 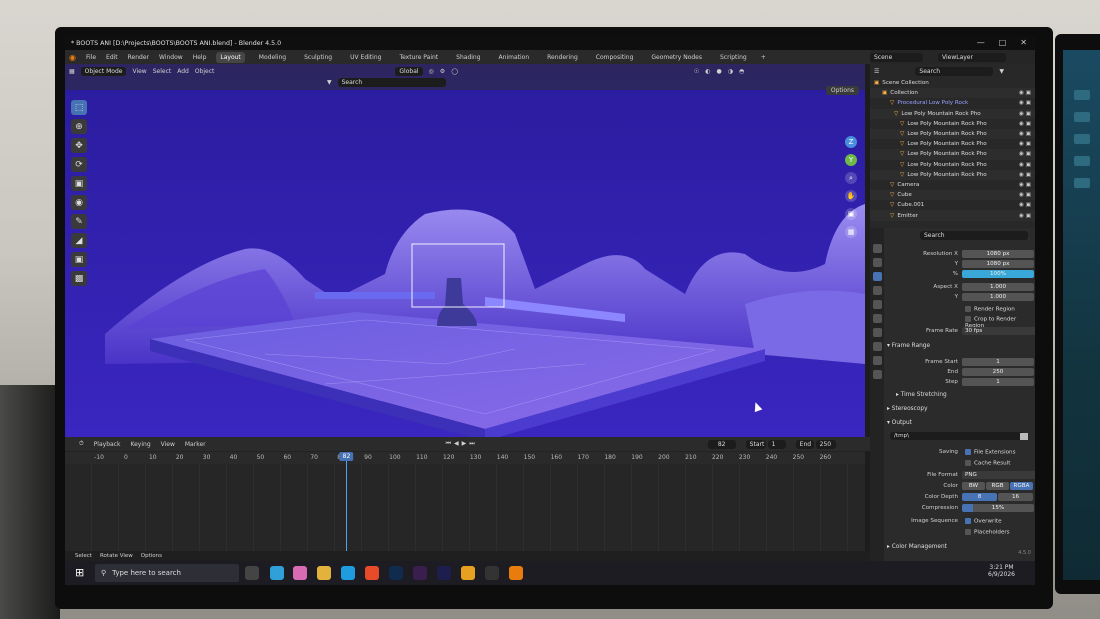 What do you see at coordinates (877, 248) in the screenshot?
I see `tool-tab-icon` at bounding box center [877, 248].